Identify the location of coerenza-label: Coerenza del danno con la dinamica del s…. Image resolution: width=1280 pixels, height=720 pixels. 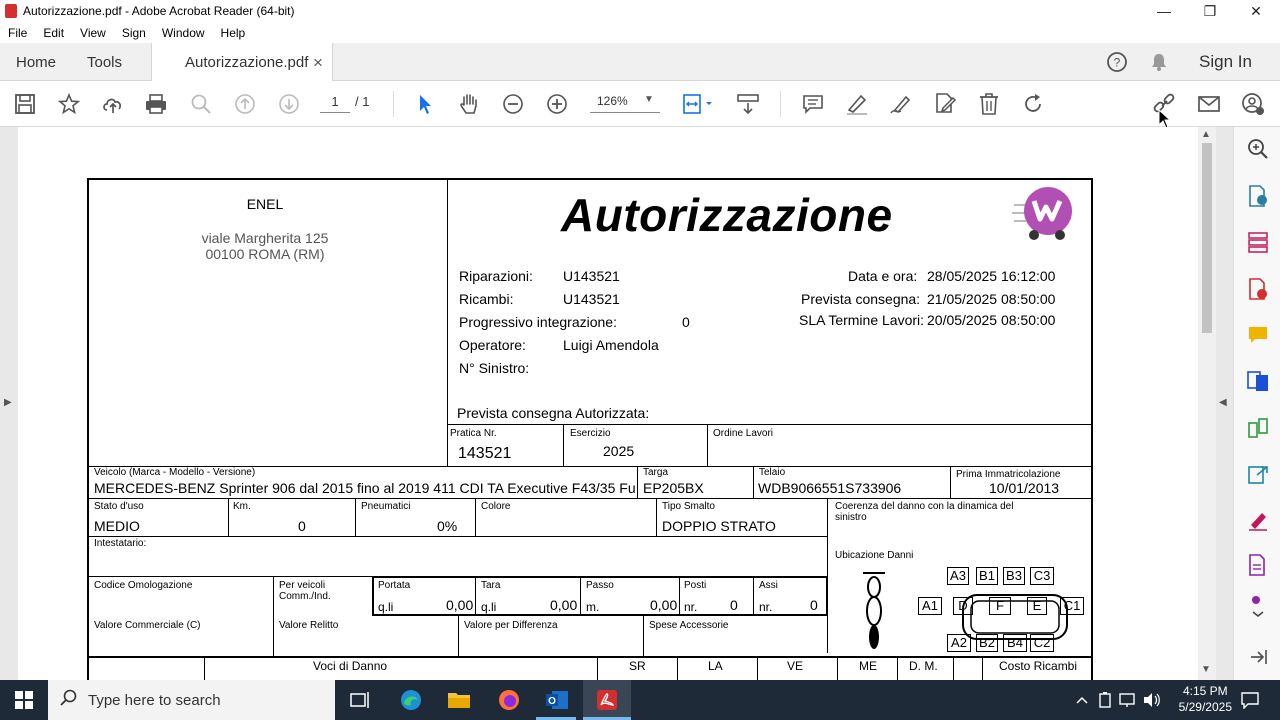
(924, 512).